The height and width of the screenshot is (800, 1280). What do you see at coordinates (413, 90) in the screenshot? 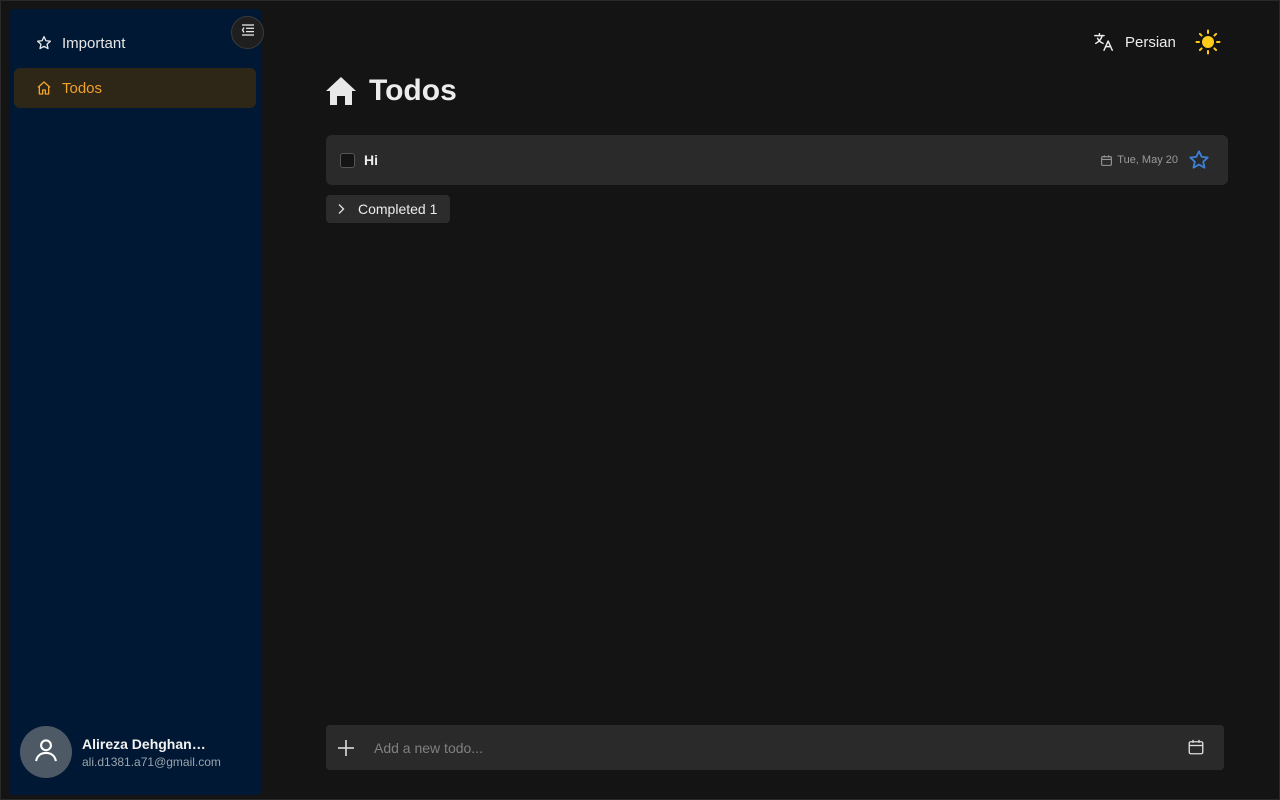
I see `page-title-text: Todos` at bounding box center [413, 90].